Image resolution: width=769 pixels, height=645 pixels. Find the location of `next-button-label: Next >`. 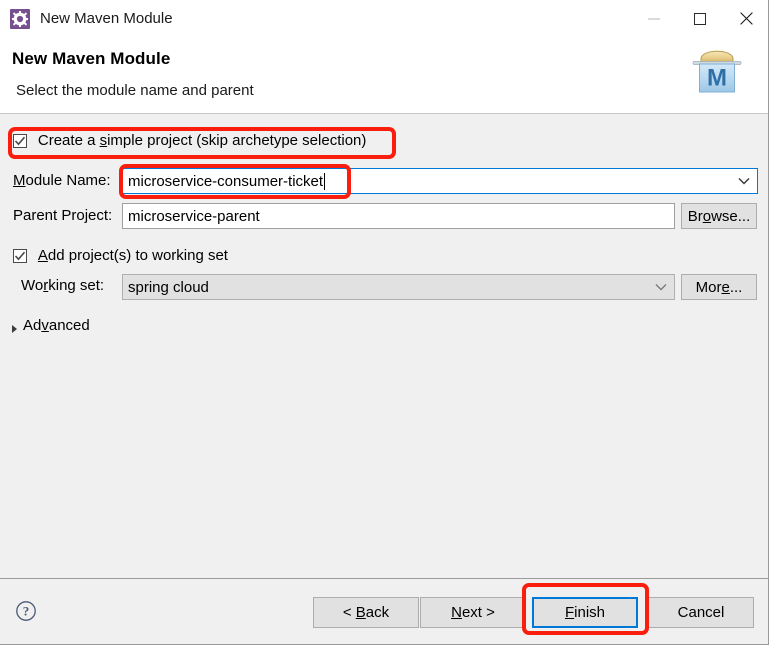

next-button-label: Next > is located at coordinates (473, 612).